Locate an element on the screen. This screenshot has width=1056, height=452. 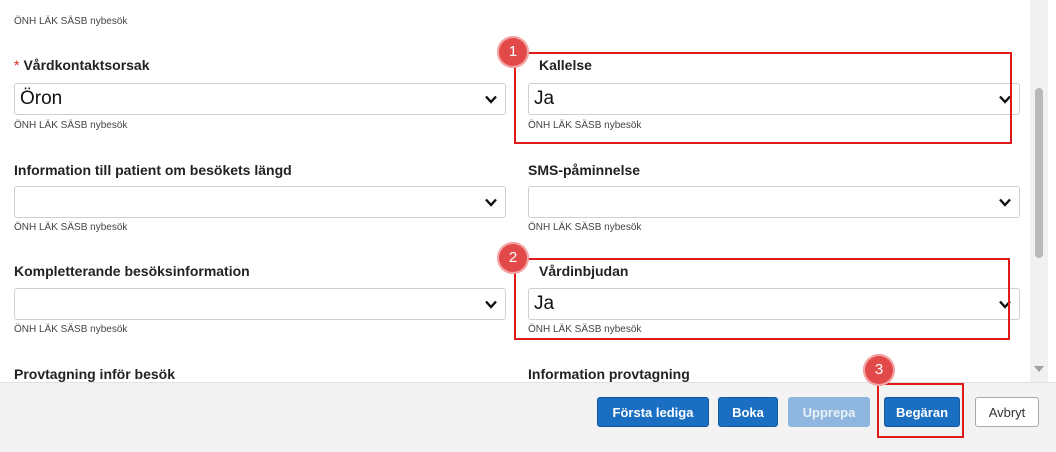
highlight-box-vardinbjudan is located at coordinates (762, 299).